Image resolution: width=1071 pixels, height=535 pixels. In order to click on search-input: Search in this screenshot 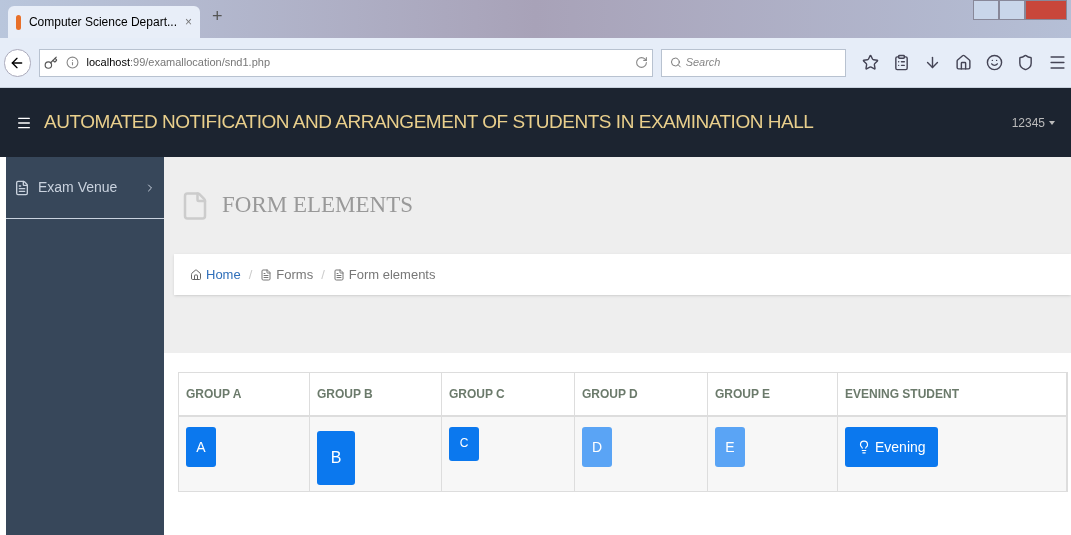, I will do `click(761, 62)`.